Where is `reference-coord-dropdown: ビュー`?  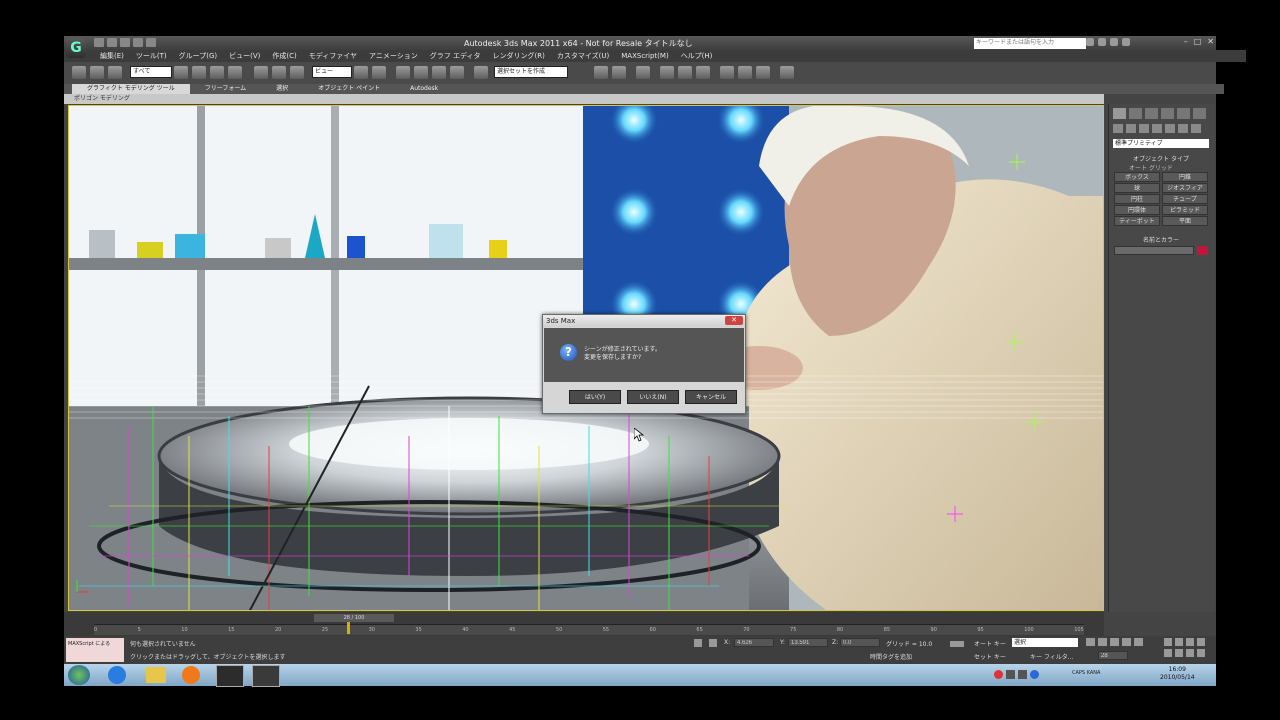
reference-coord-dropdown: ビュー is located at coordinates (332, 72).